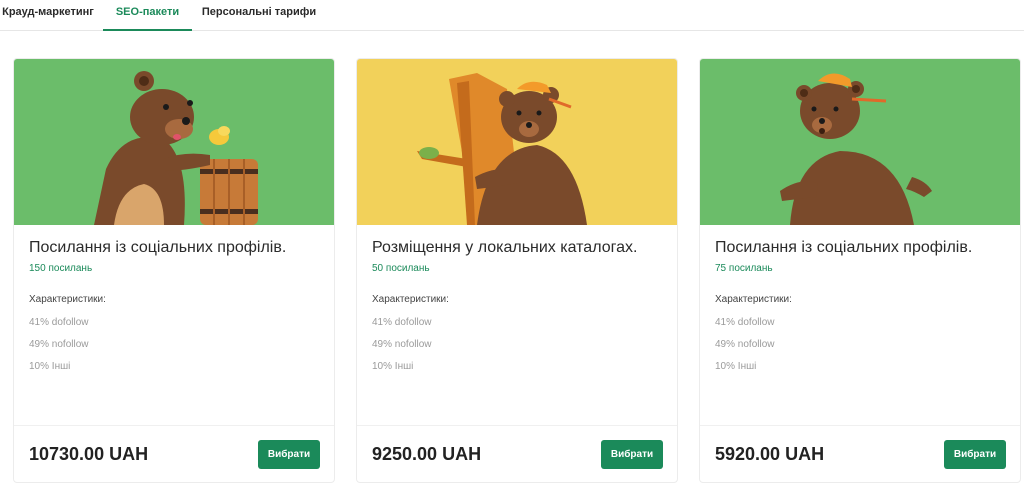  What do you see at coordinates (89, 454) in the screenshot?
I see `card-price: 10730.00 UAH` at bounding box center [89, 454].